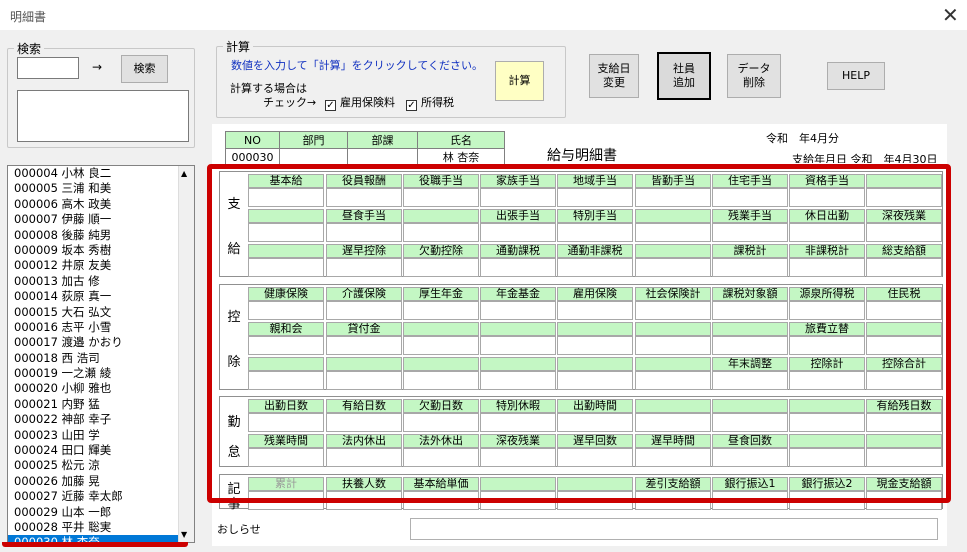 The image size is (967, 552). What do you see at coordinates (614, 76) in the screenshot?
I see `change-payday-button: 支給日 変更` at bounding box center [614, 76].